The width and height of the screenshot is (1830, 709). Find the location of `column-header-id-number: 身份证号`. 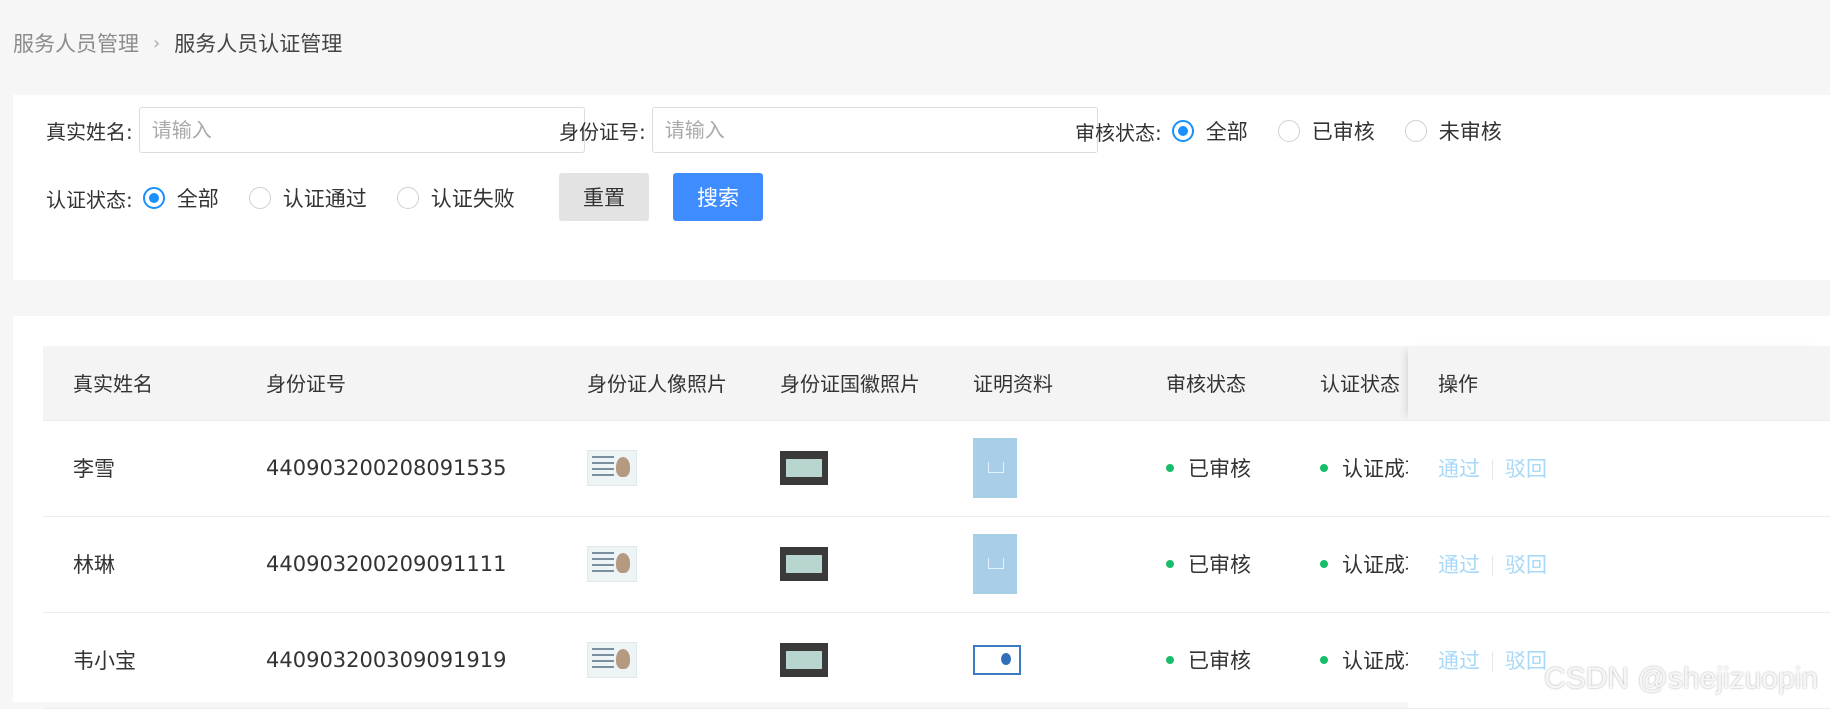

column-header-id-number: 身份证号 is located at coordinates (396, 383).